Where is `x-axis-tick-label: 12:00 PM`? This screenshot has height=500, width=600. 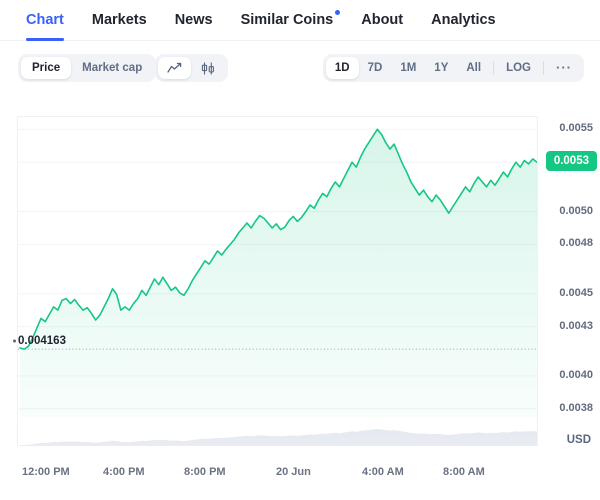
x-axis-tick-label: 12:00 PM is located at coordinates (46, 472).